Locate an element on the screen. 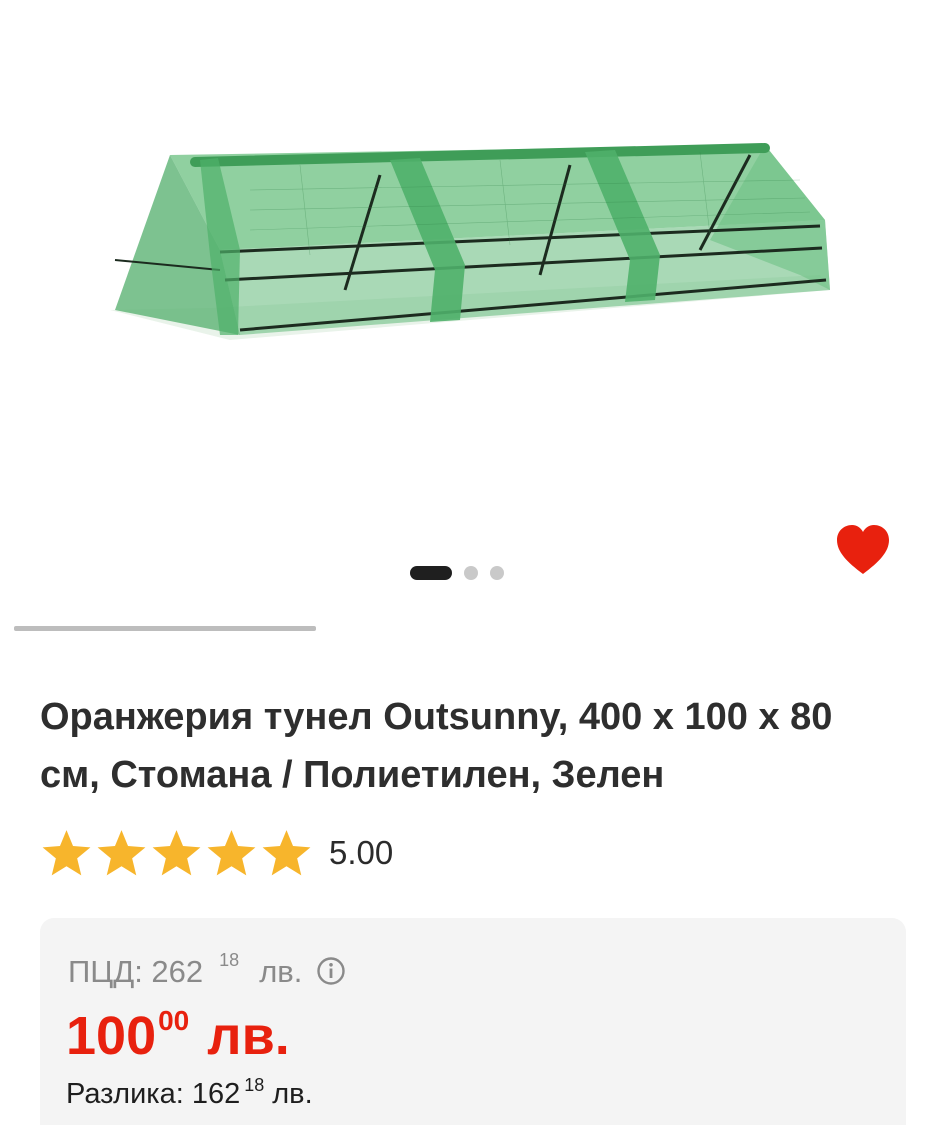 This screenshot has width=933, height=1125. difference-currency: лв. is located at coordinates (292, 1094).